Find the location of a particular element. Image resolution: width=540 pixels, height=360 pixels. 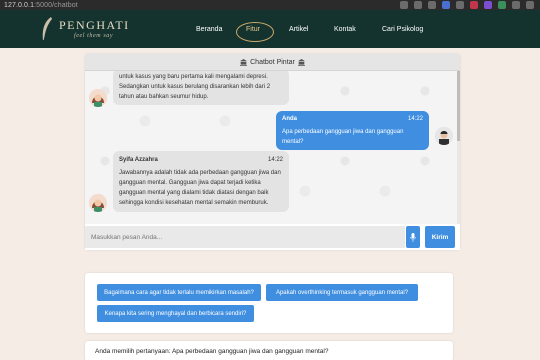

chat-title: Chatbot Pintar is located at coordinates (272, 62).